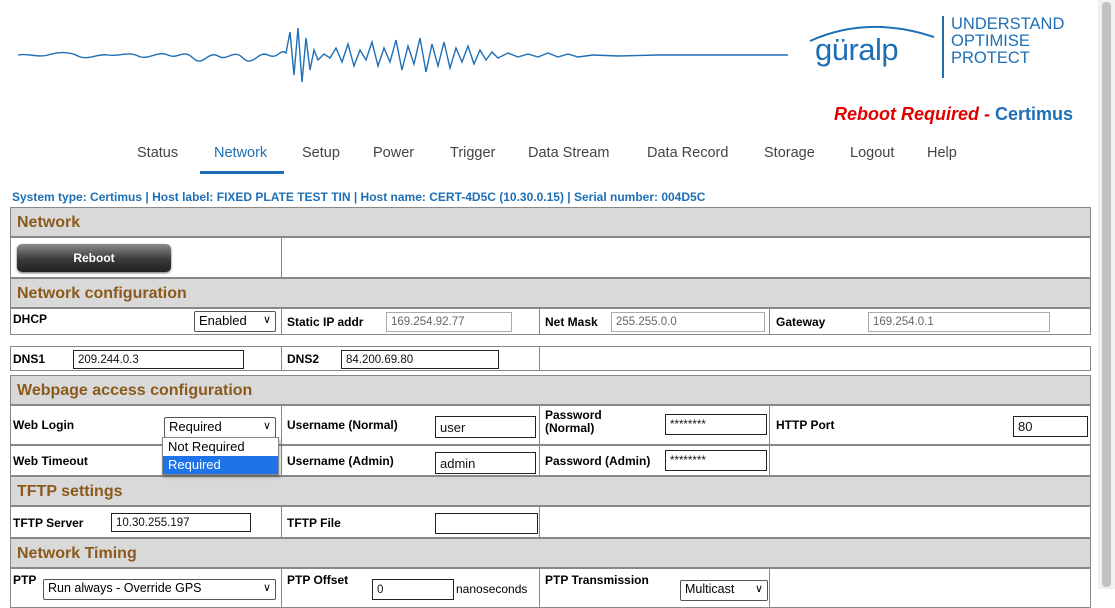 The height and width of the screenshot is (608, 1115). I want to click on tftp-row: TFTP Server TFTP File, so click(550, 522).